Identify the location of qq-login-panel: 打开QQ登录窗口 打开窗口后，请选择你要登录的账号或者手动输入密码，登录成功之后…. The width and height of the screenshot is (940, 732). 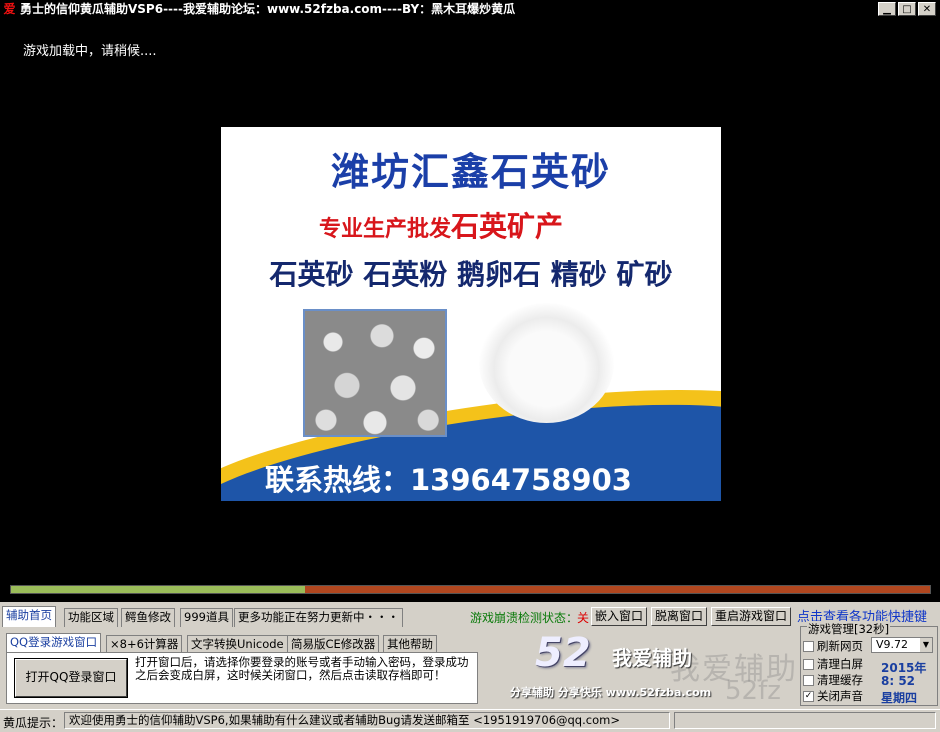
(242, 678).